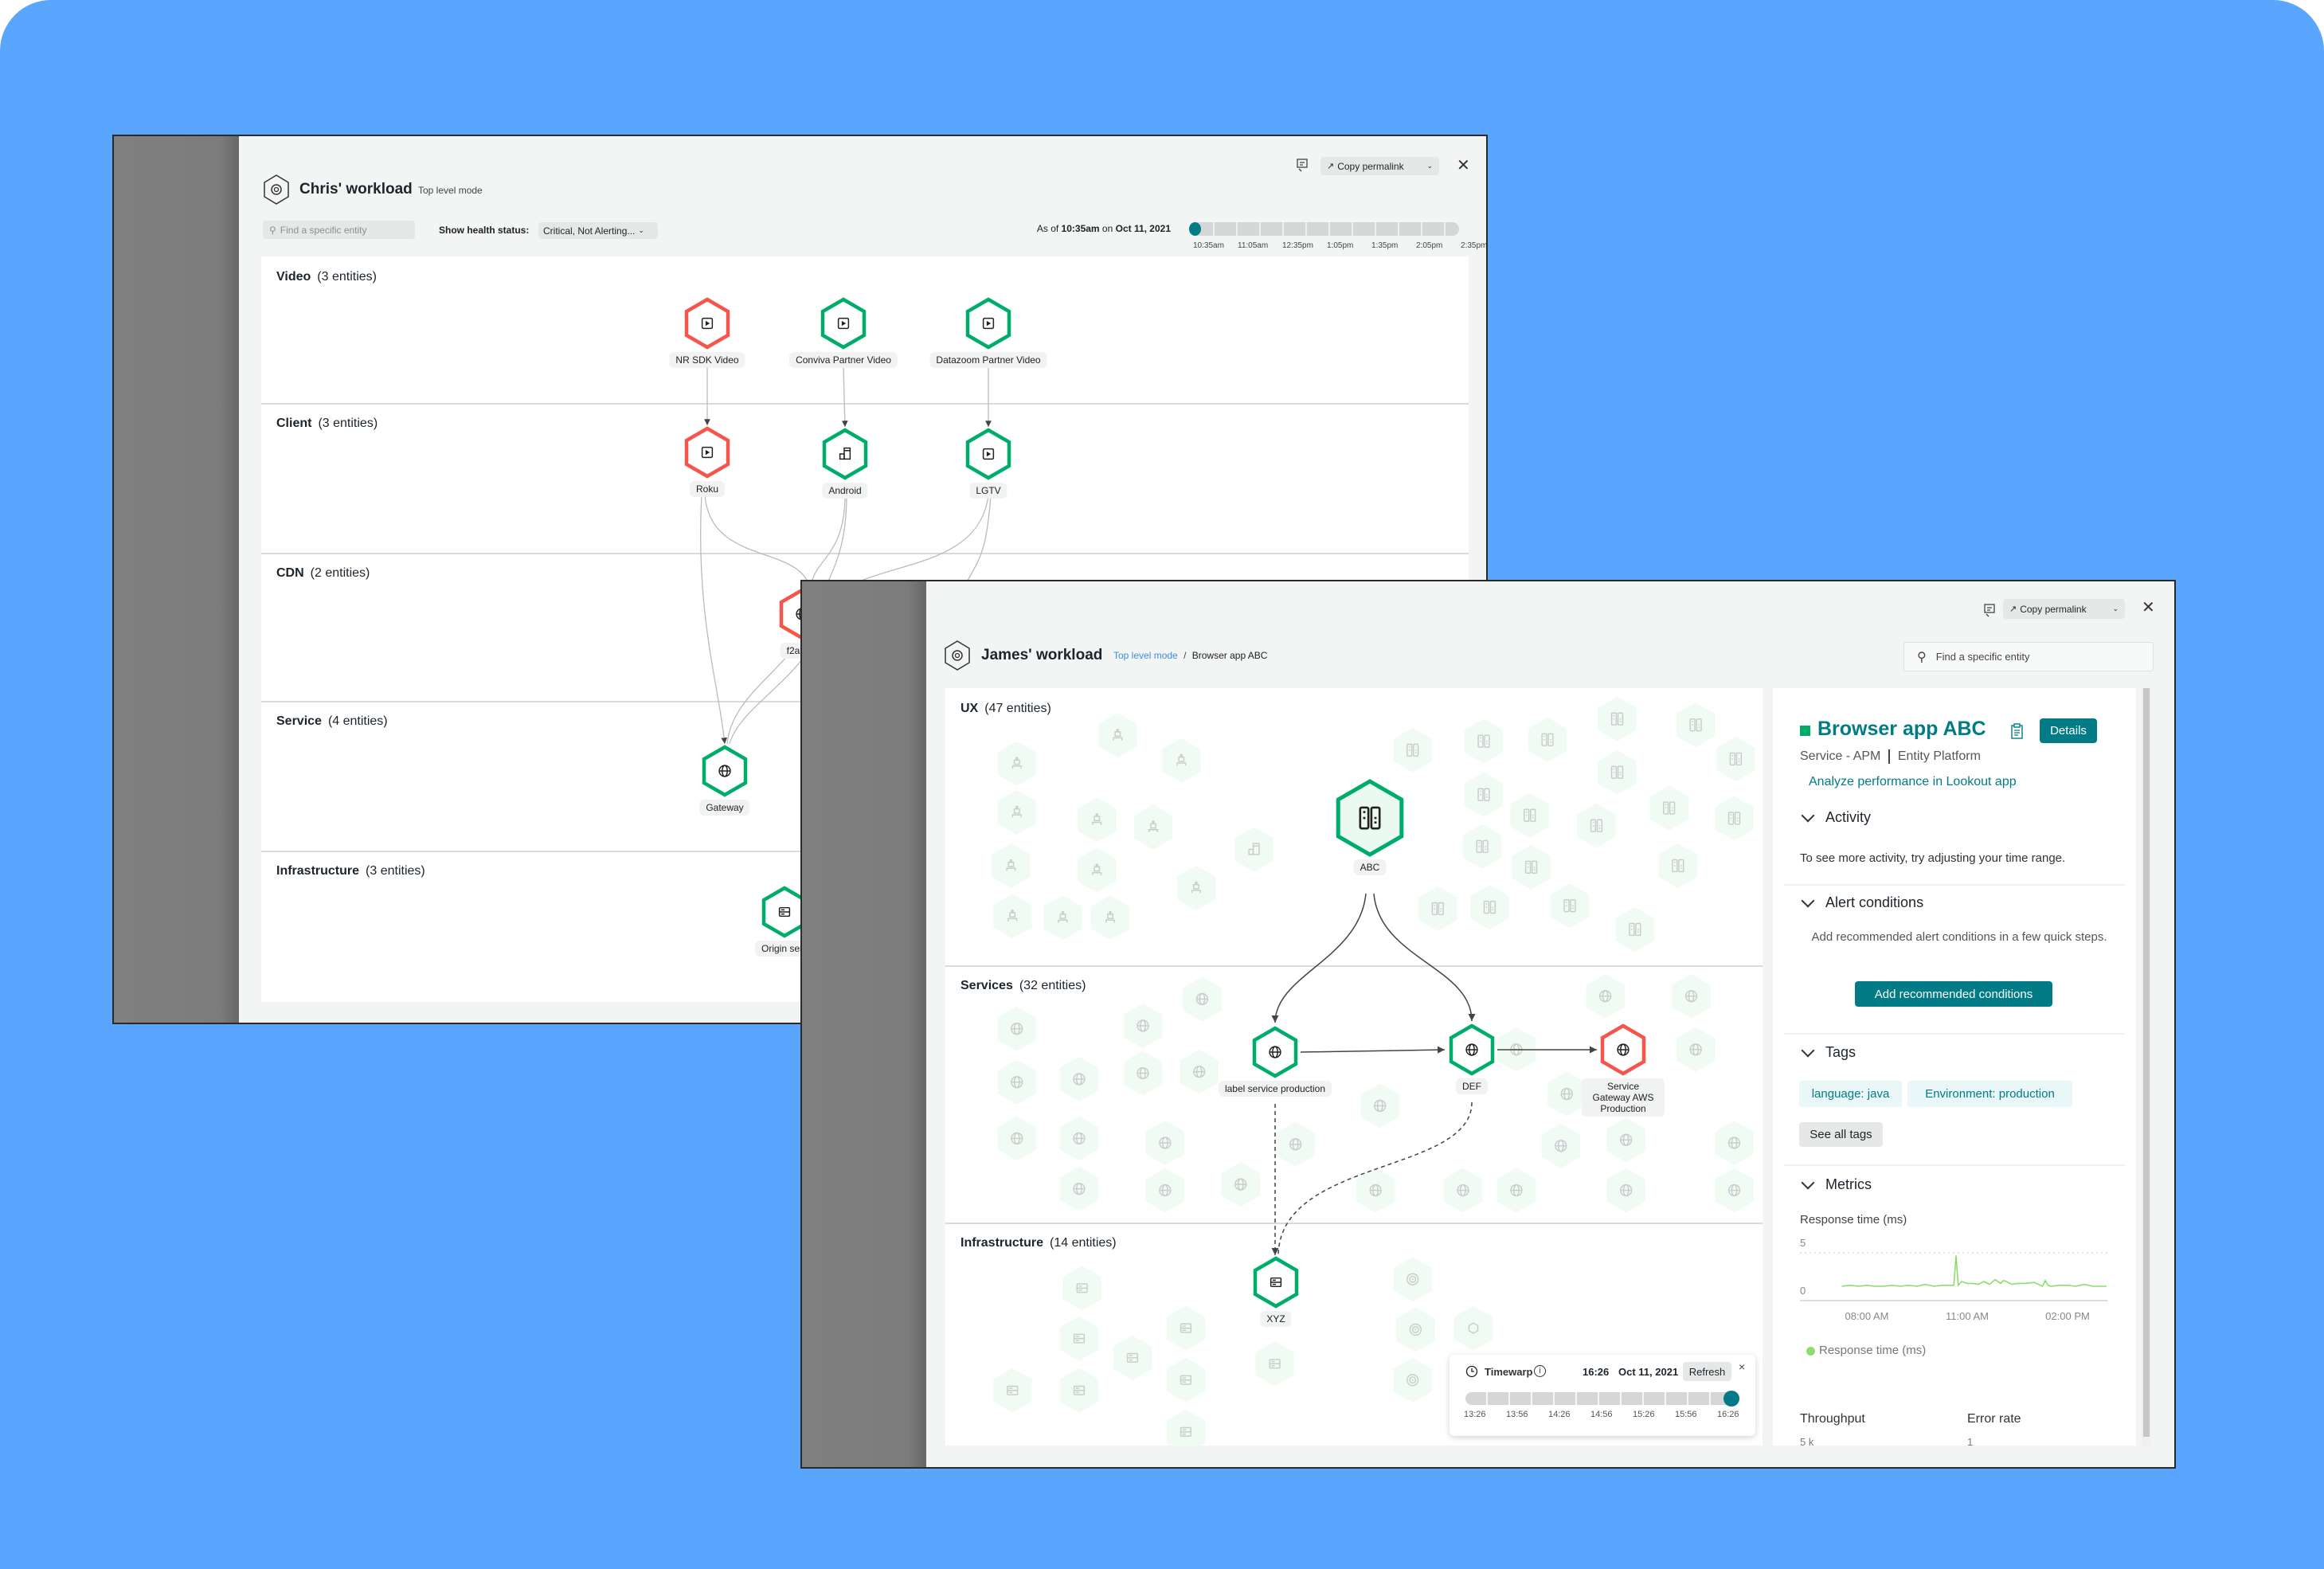 The height and width of the screenshot is (1569, 2324). I want to click on slider-handle, so click(1195, 229).